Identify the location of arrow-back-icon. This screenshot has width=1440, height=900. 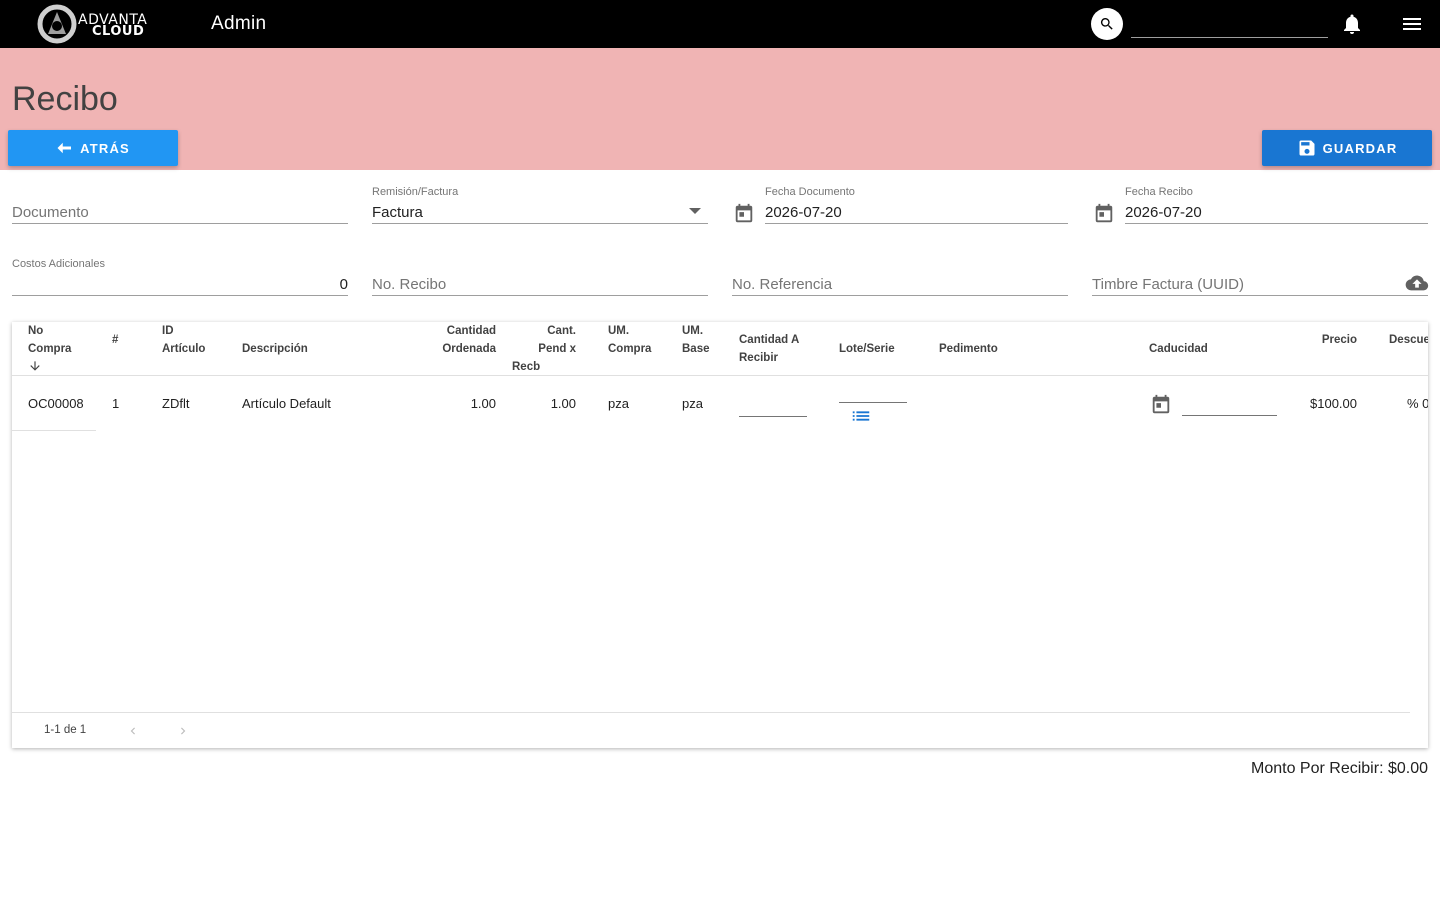
(64, 148).